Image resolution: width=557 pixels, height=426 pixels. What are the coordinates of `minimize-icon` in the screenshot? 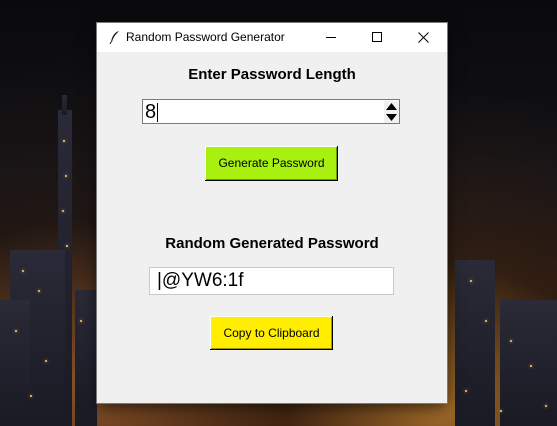 It's located at (331, 37).